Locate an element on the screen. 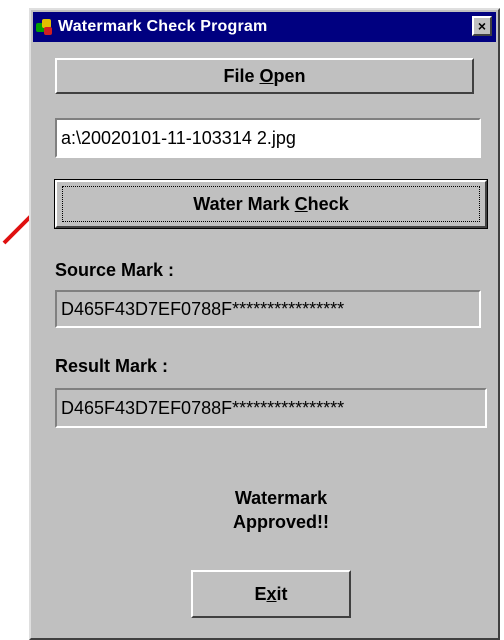  file-open-button: File Open is located at coordinates (264, 76).